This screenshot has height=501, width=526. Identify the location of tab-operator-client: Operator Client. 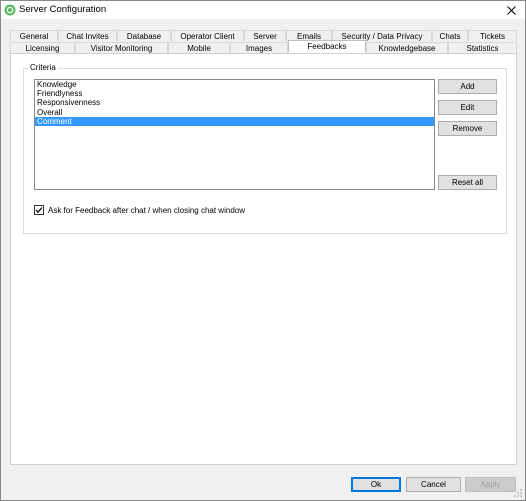
(207, 35).